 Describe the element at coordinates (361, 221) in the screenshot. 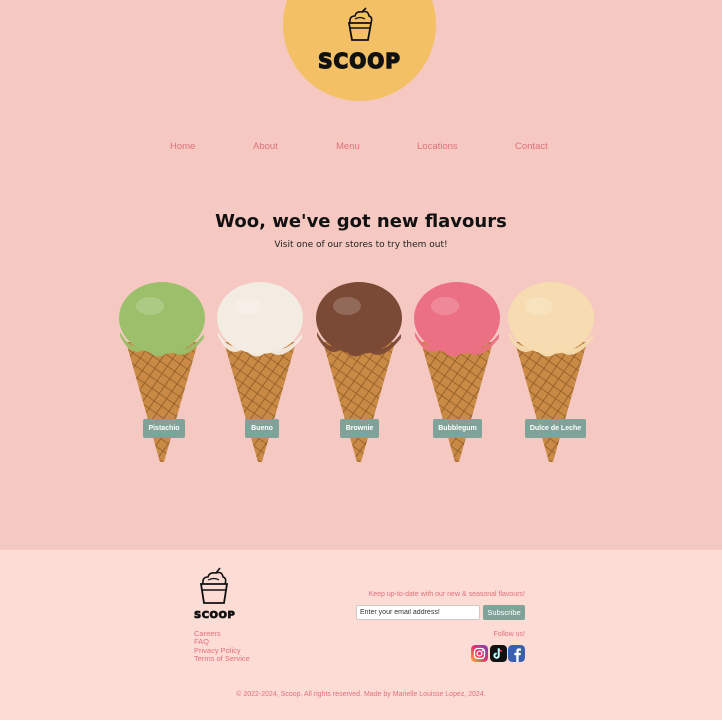

I see `hero-title: Woo, we've got new flavours` at that location.